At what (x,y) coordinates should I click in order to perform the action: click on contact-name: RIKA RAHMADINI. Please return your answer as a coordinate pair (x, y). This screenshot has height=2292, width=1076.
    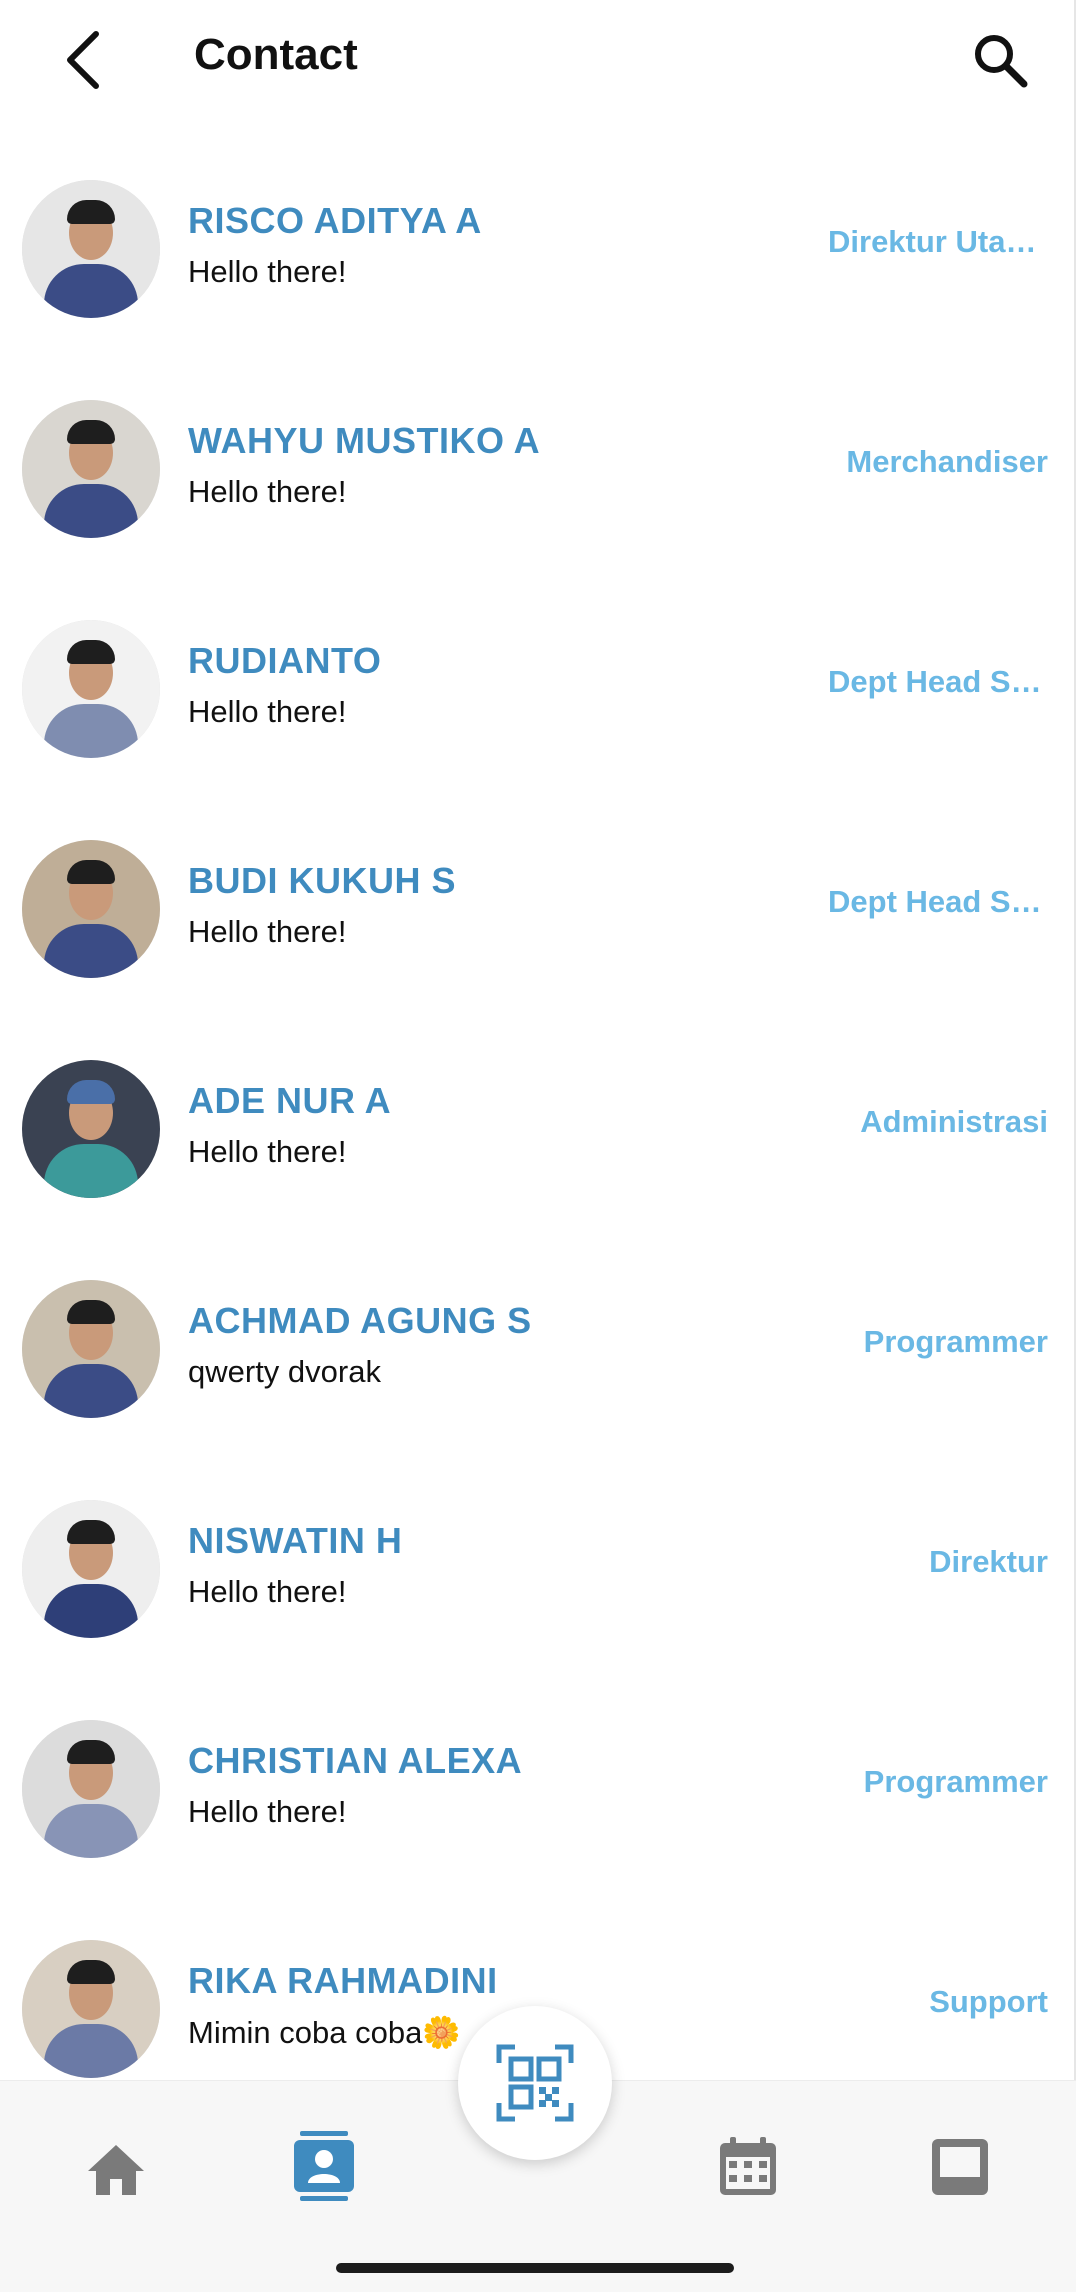
    Looking at the image, I should click on (343, 1980).